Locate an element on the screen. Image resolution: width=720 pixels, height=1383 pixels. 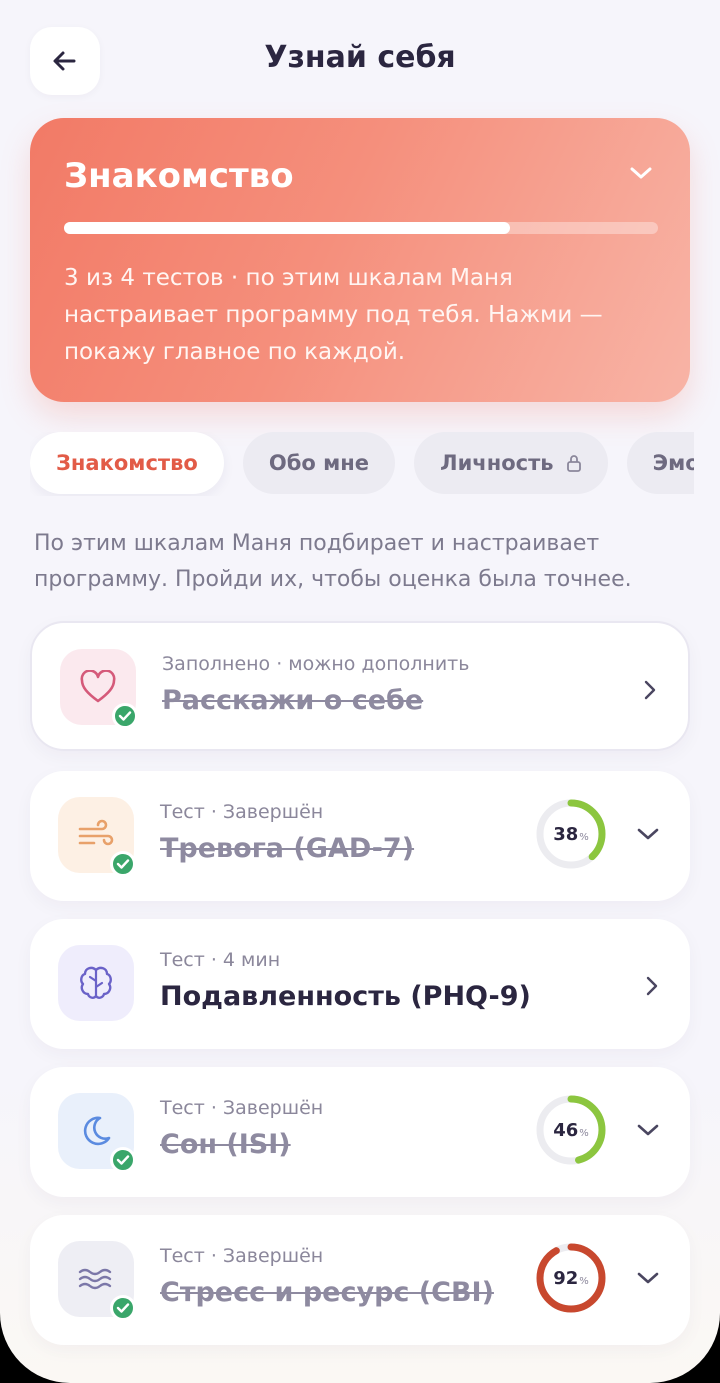
progress-bar is located at coordinates (361, 228).